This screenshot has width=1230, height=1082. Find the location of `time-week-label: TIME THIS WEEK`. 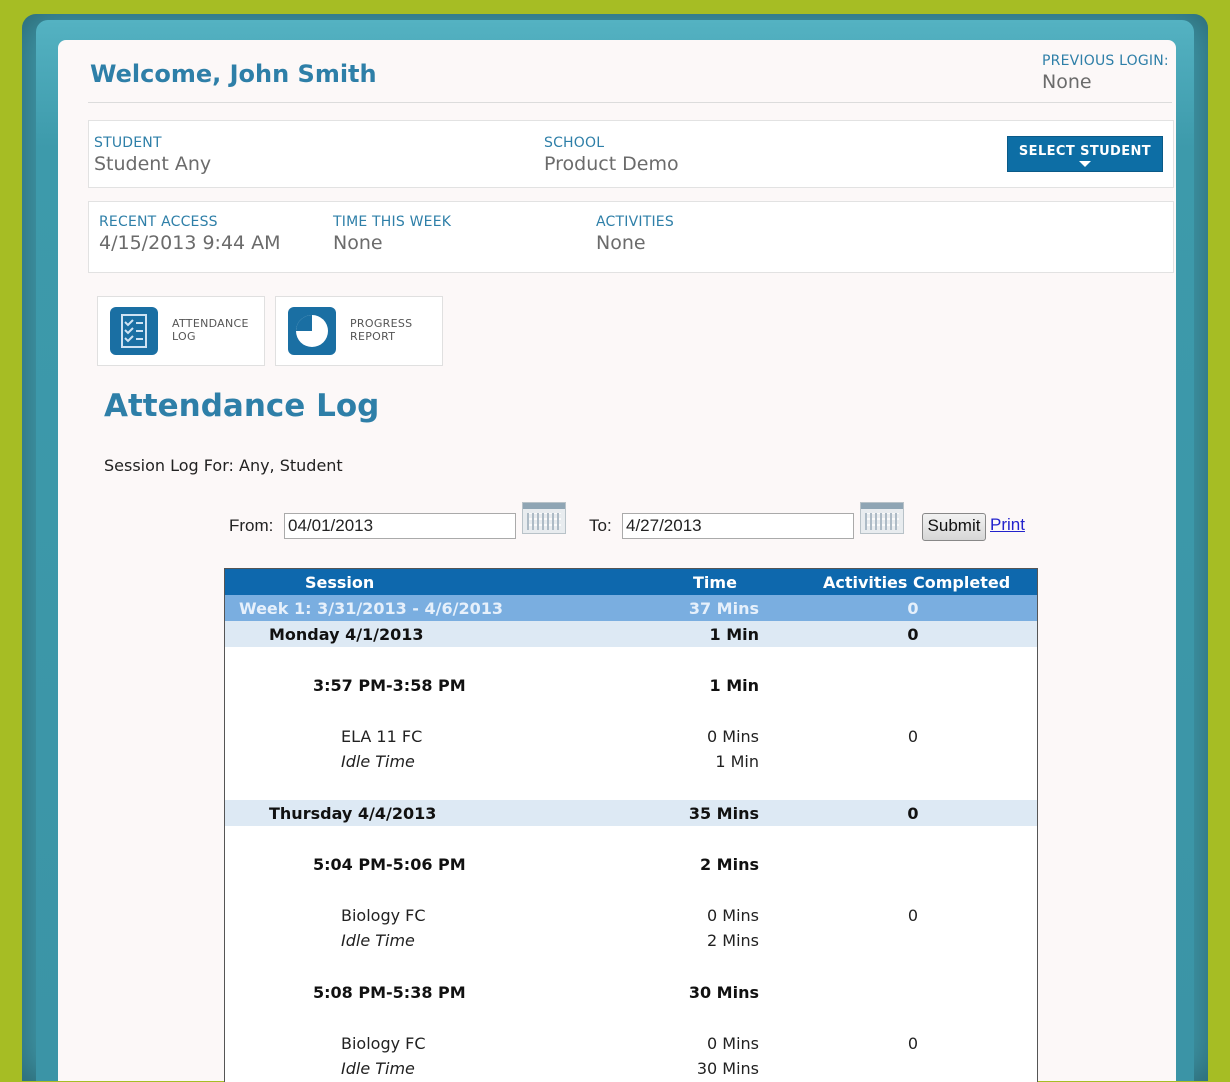

time-week-label: TIME THIS WEEK is located at coordinates (392, 222).